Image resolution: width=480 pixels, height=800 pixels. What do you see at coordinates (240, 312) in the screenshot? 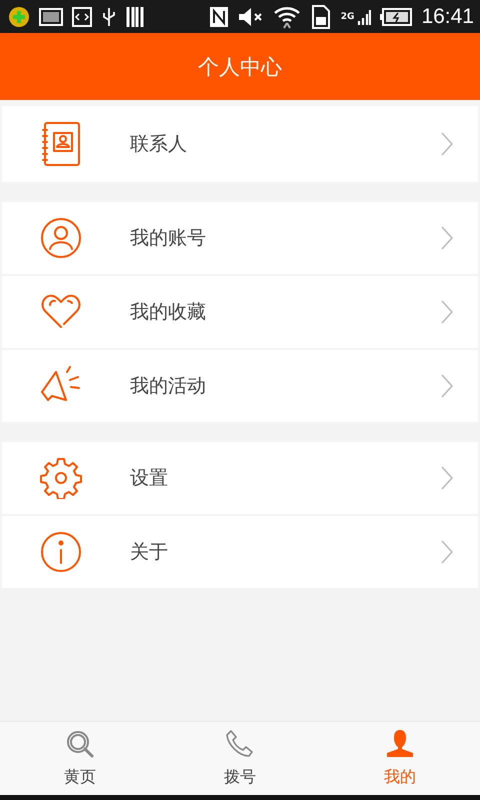
I see `menu-row: 我的收藏` at bounding box center [240, 312].